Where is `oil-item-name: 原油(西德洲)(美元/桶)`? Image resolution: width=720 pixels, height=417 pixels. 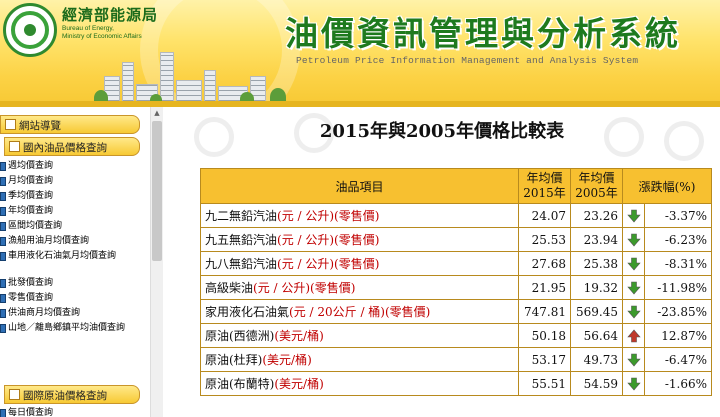
oil-item-name: 原油(西德洲)(美元/桶) is located at coordinates (359, 335).